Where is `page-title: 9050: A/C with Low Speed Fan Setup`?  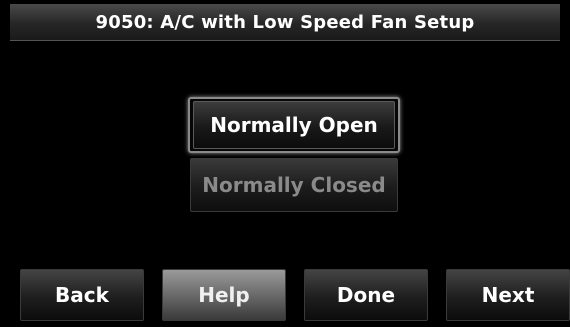
page-title: 9050: A/C with Low Speed Fan Setup is located at coordinates (285, 22).